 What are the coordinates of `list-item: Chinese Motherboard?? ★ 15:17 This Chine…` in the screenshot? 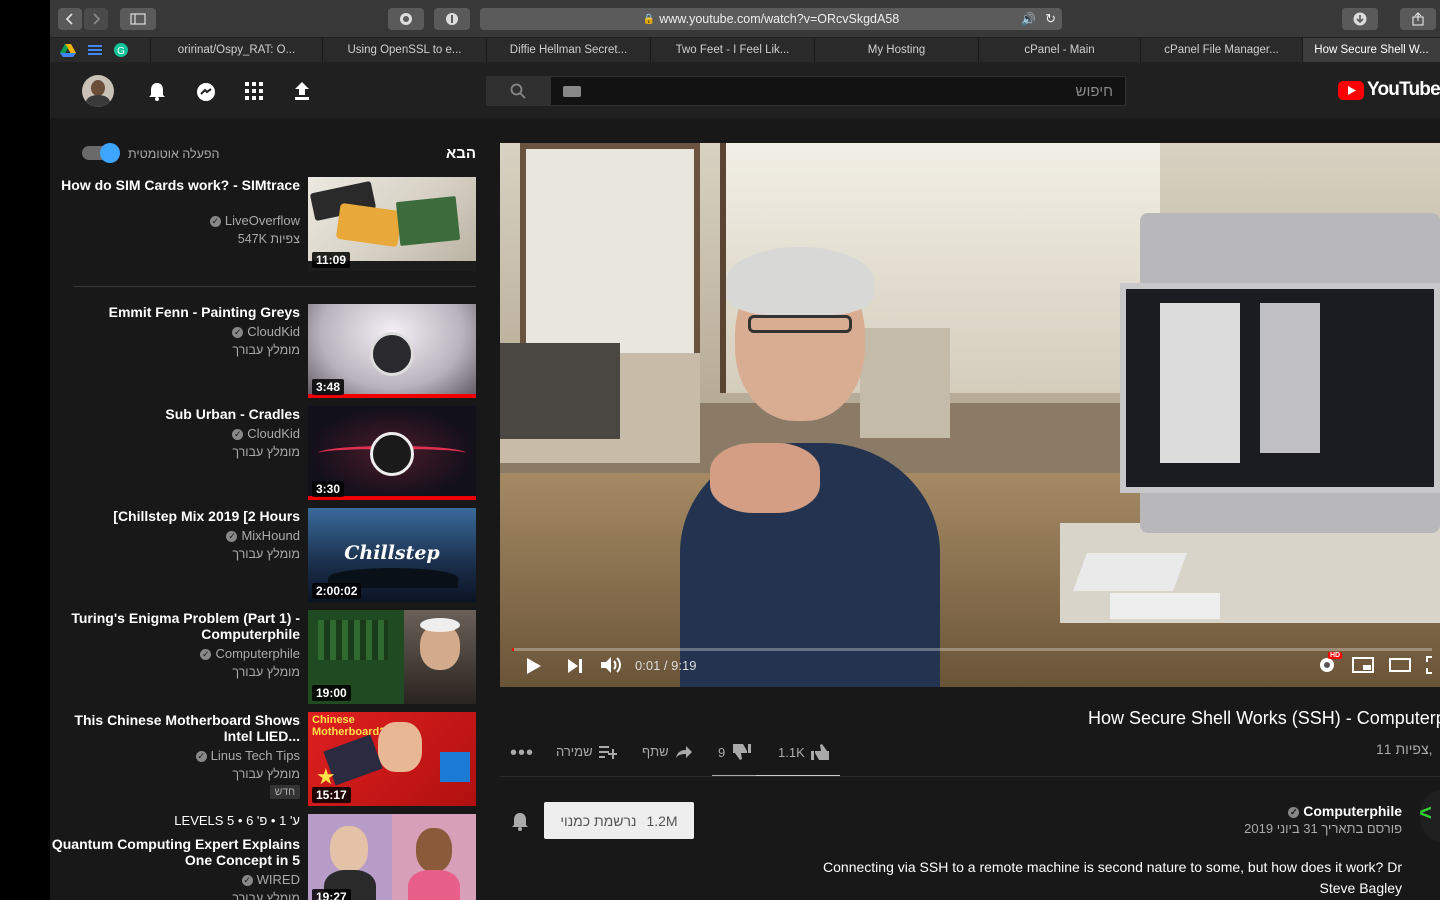 It's located at (265, 760).